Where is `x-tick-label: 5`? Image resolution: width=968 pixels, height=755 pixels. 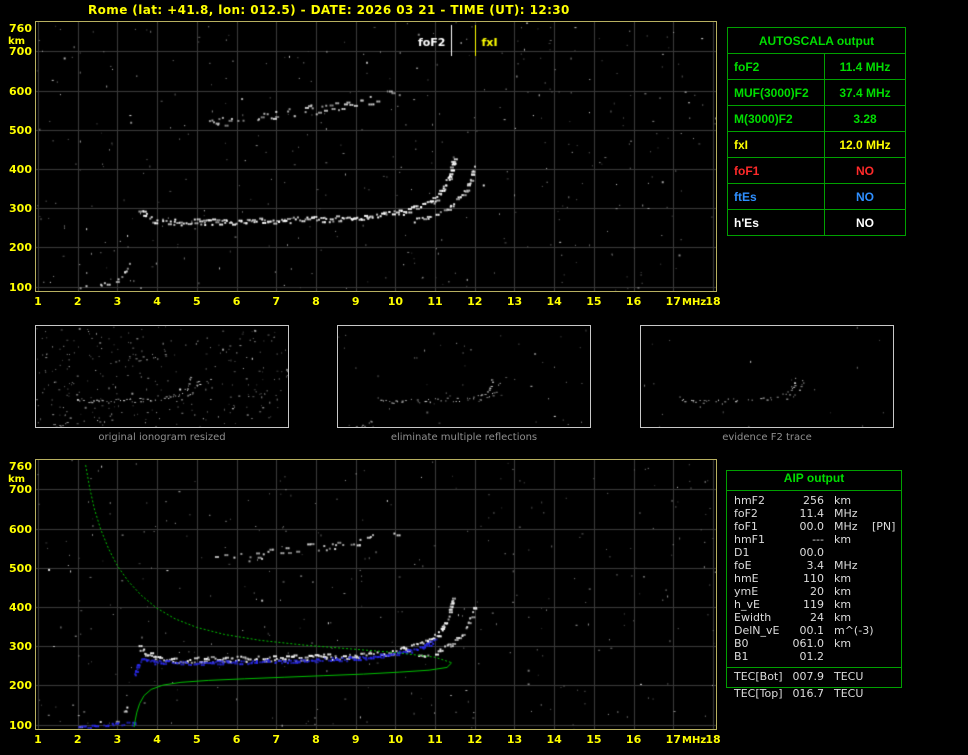
x-tick-label: 5 is located at coordinates (196, 301).